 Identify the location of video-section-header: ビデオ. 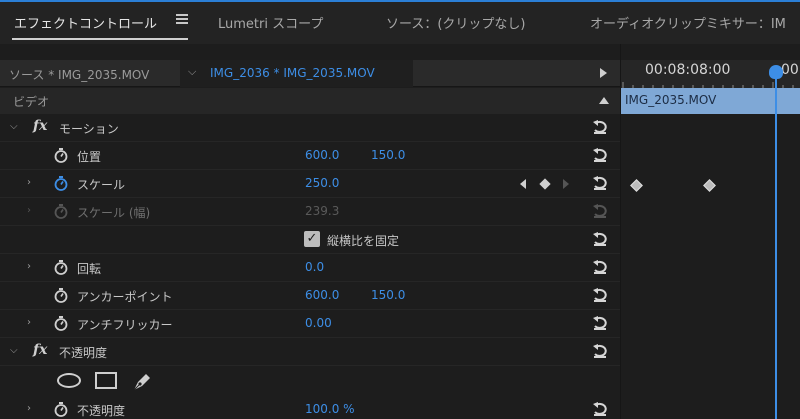
(310, 101).